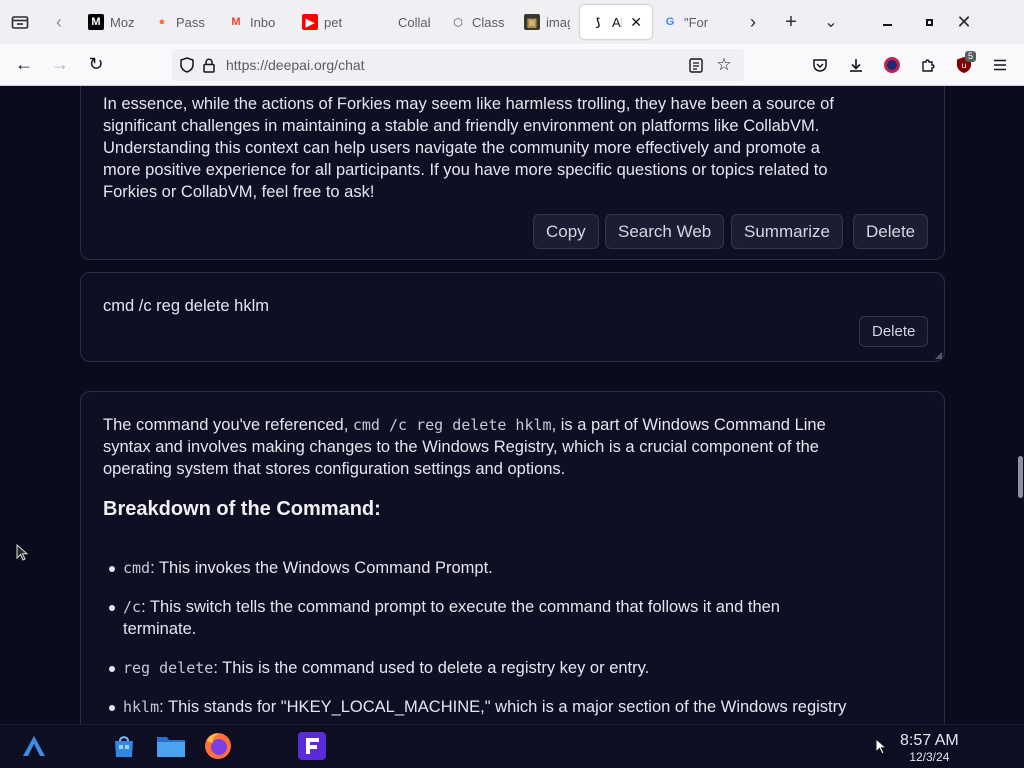  I want to click on summarize-button: Summarize, so click(787, 231).